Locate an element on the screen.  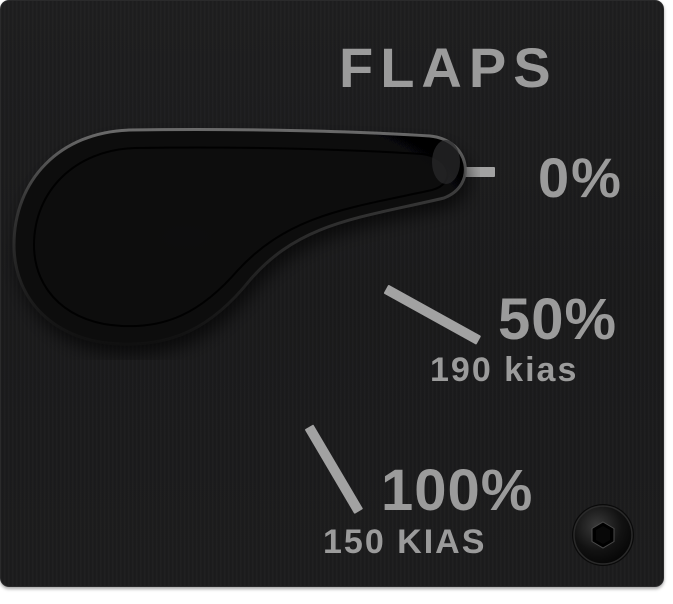
panel-title: FLAPS is located at coordinates (448, 67).